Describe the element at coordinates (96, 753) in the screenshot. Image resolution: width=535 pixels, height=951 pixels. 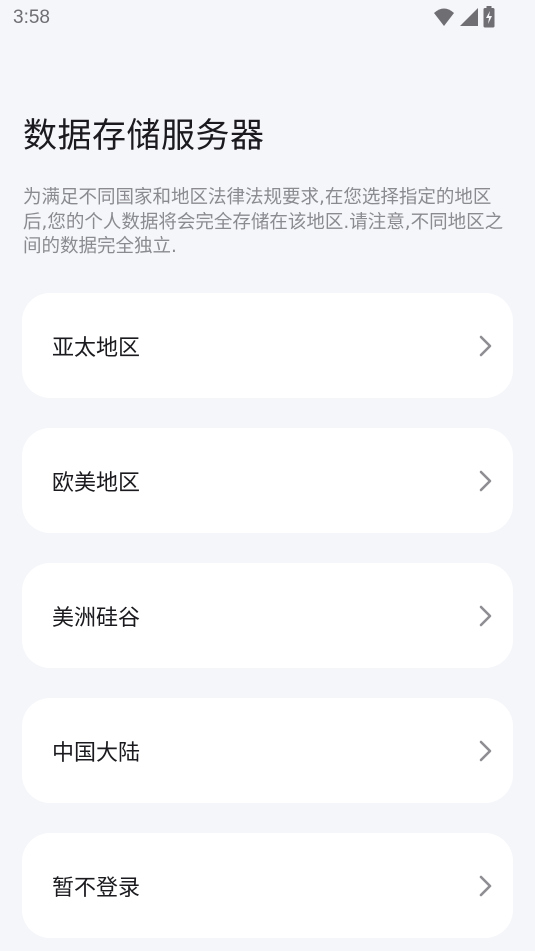
I see `option-label: 中国大陆` at that location.